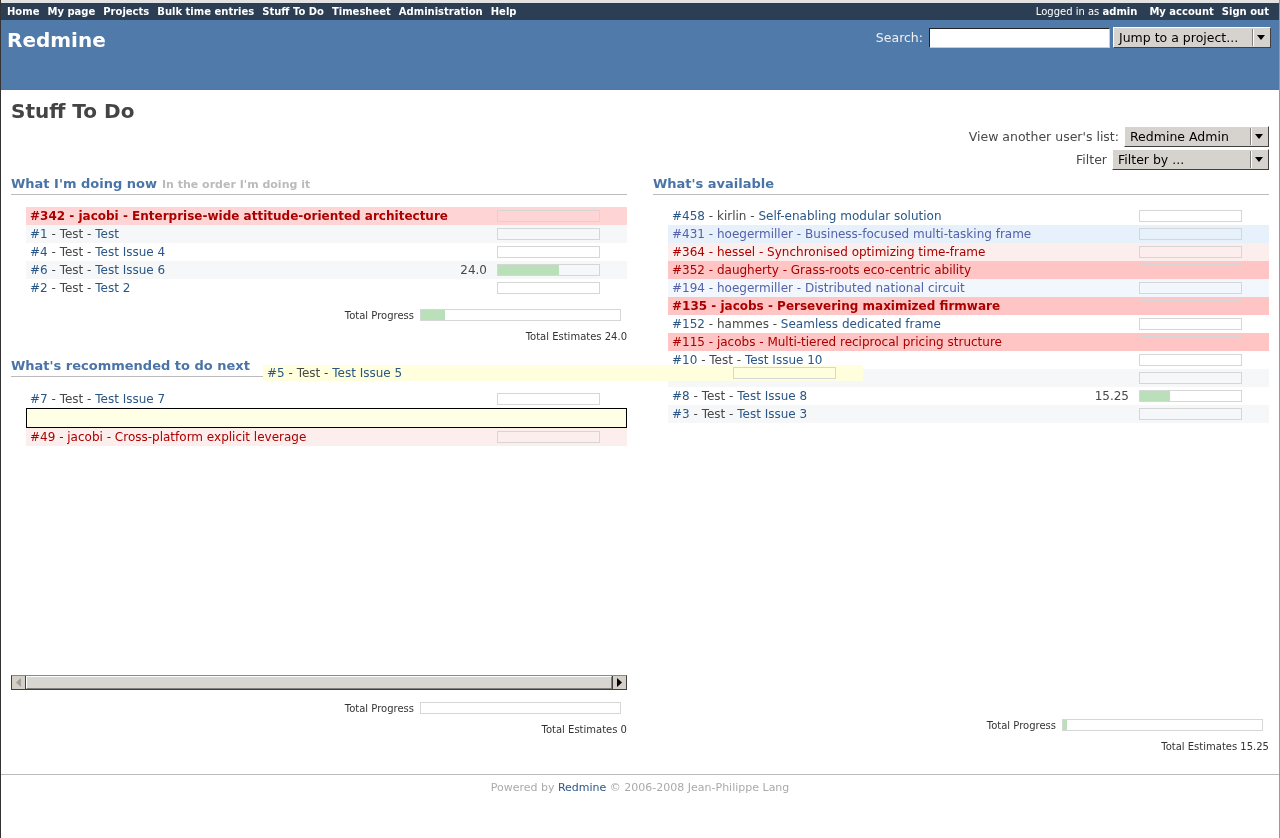 This screenshot has height=838, width=1280. Describe the element at coordinates (619, 682) in the screenshot. I see `right-triangle-icon` at that location.